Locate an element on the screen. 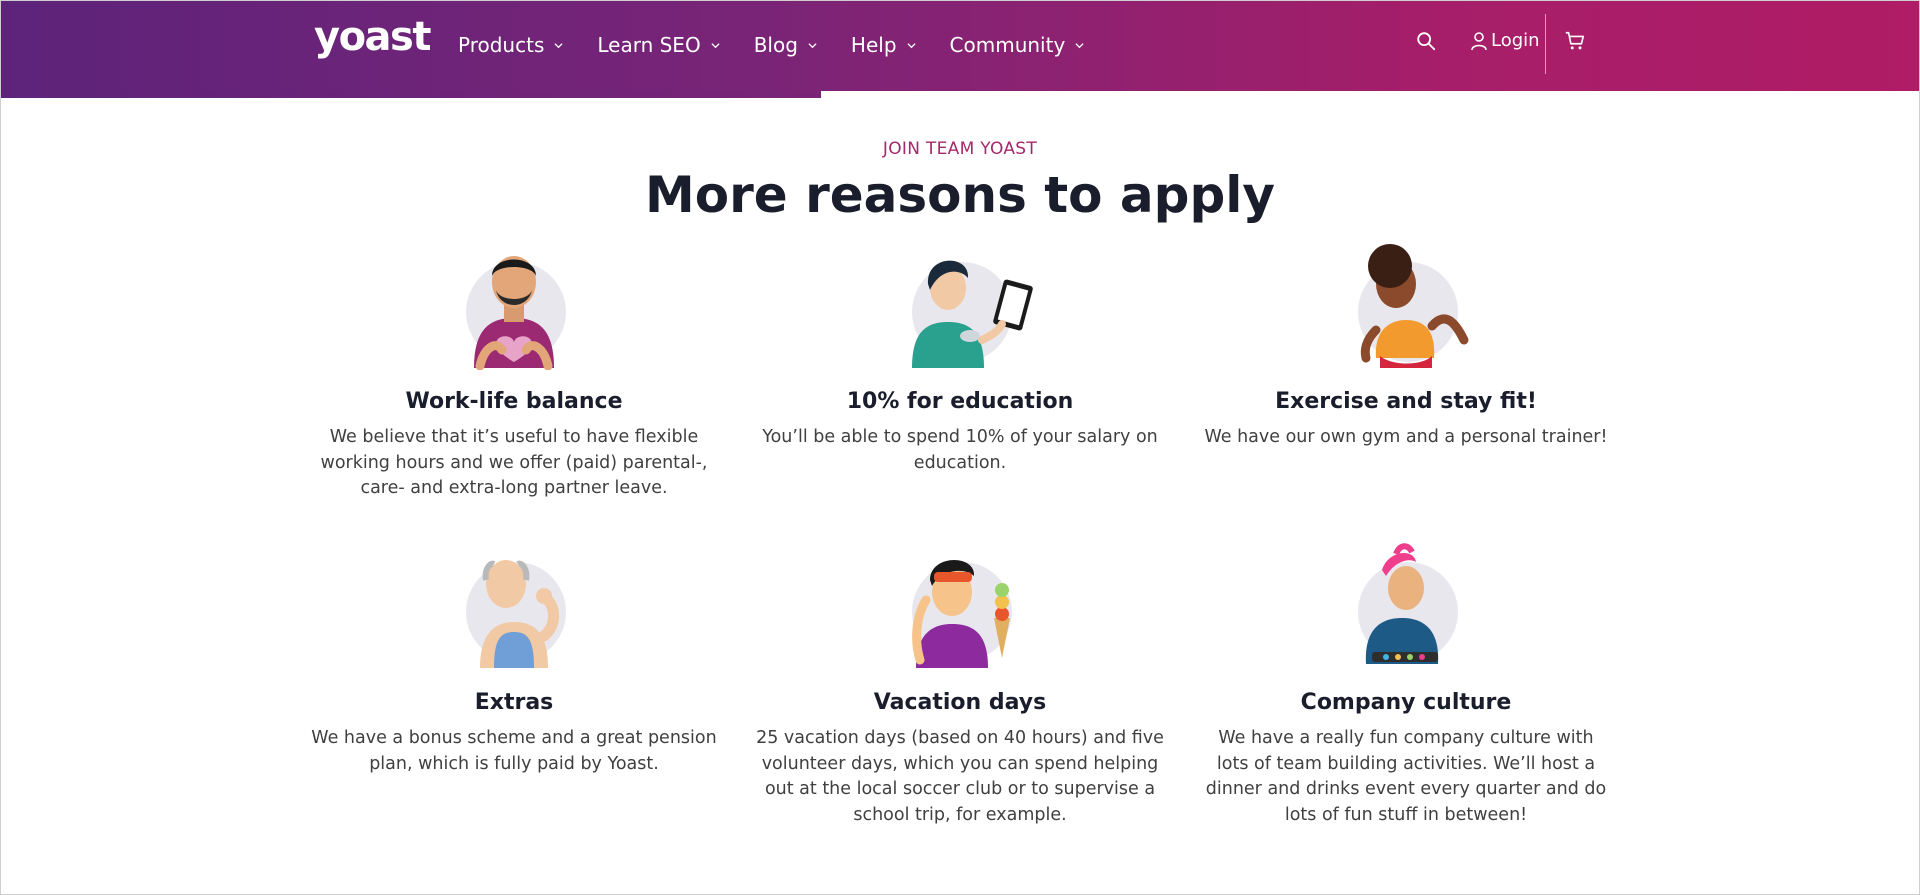 This screenshot has height=895, width=1920. nav-item-blog: Blog is located at coordinates (785, 45).